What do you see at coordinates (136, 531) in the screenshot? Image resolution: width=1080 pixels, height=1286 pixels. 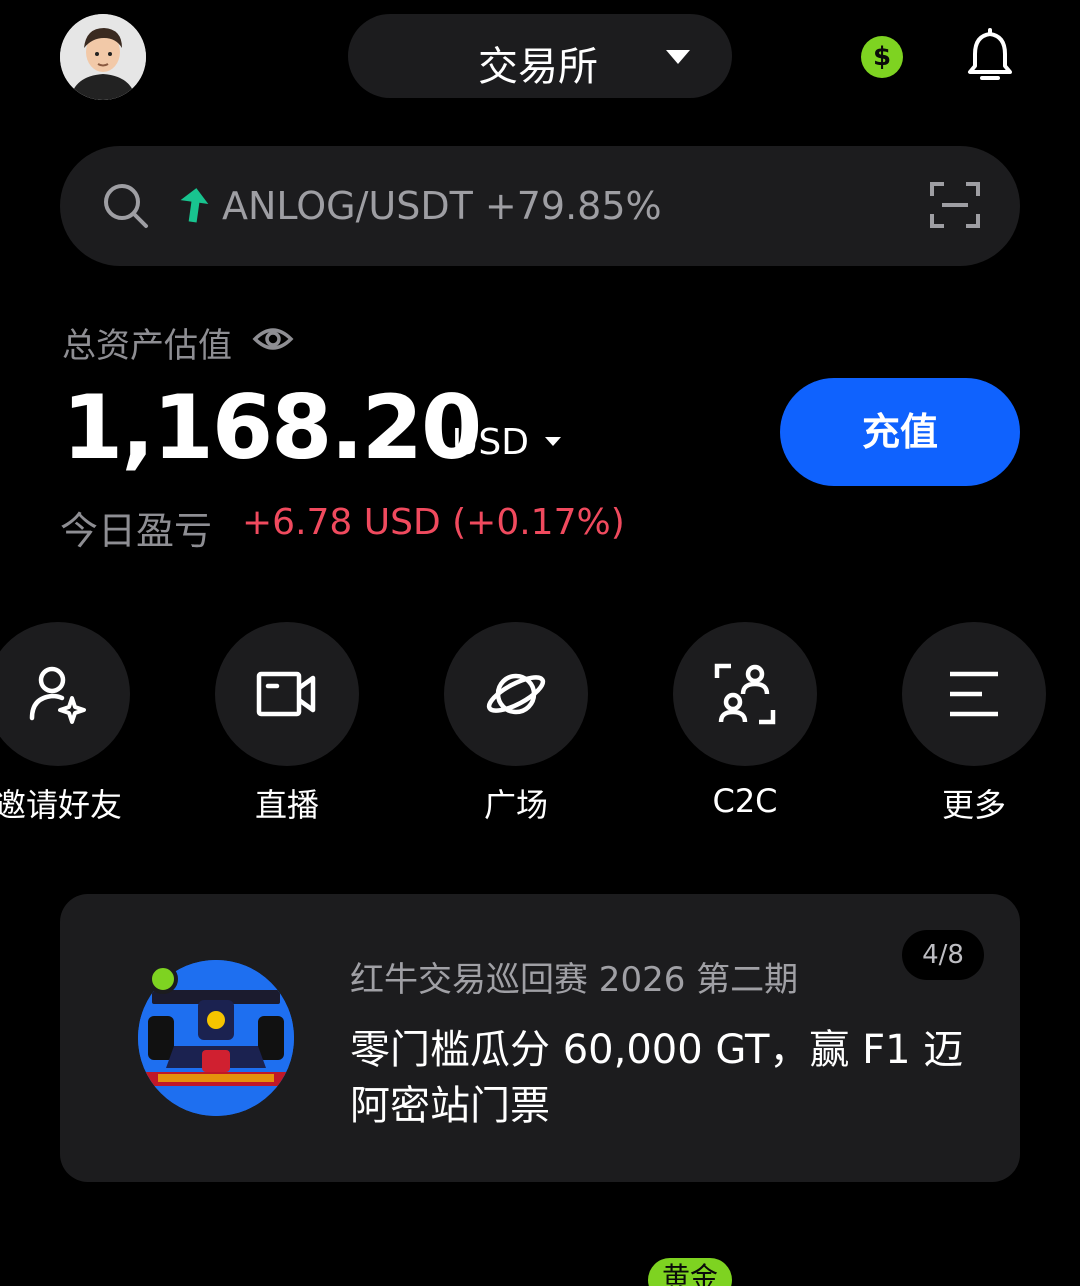 I see `today-pnl-label: 今日盈亏` at bounding box center [136, 531].